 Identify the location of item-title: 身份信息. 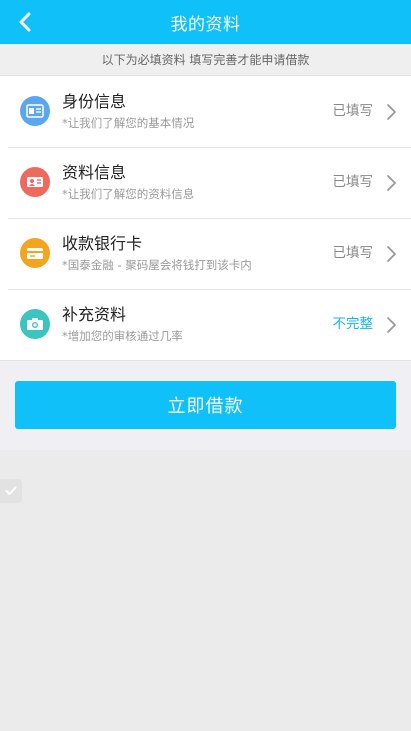
(94, 101).